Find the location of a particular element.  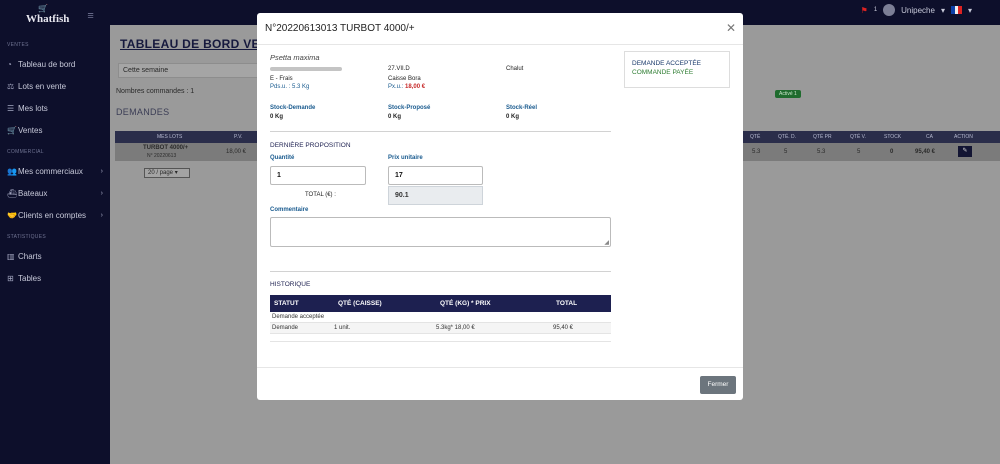

boat-icon: ⛴ is located at coordinates (12, 193).